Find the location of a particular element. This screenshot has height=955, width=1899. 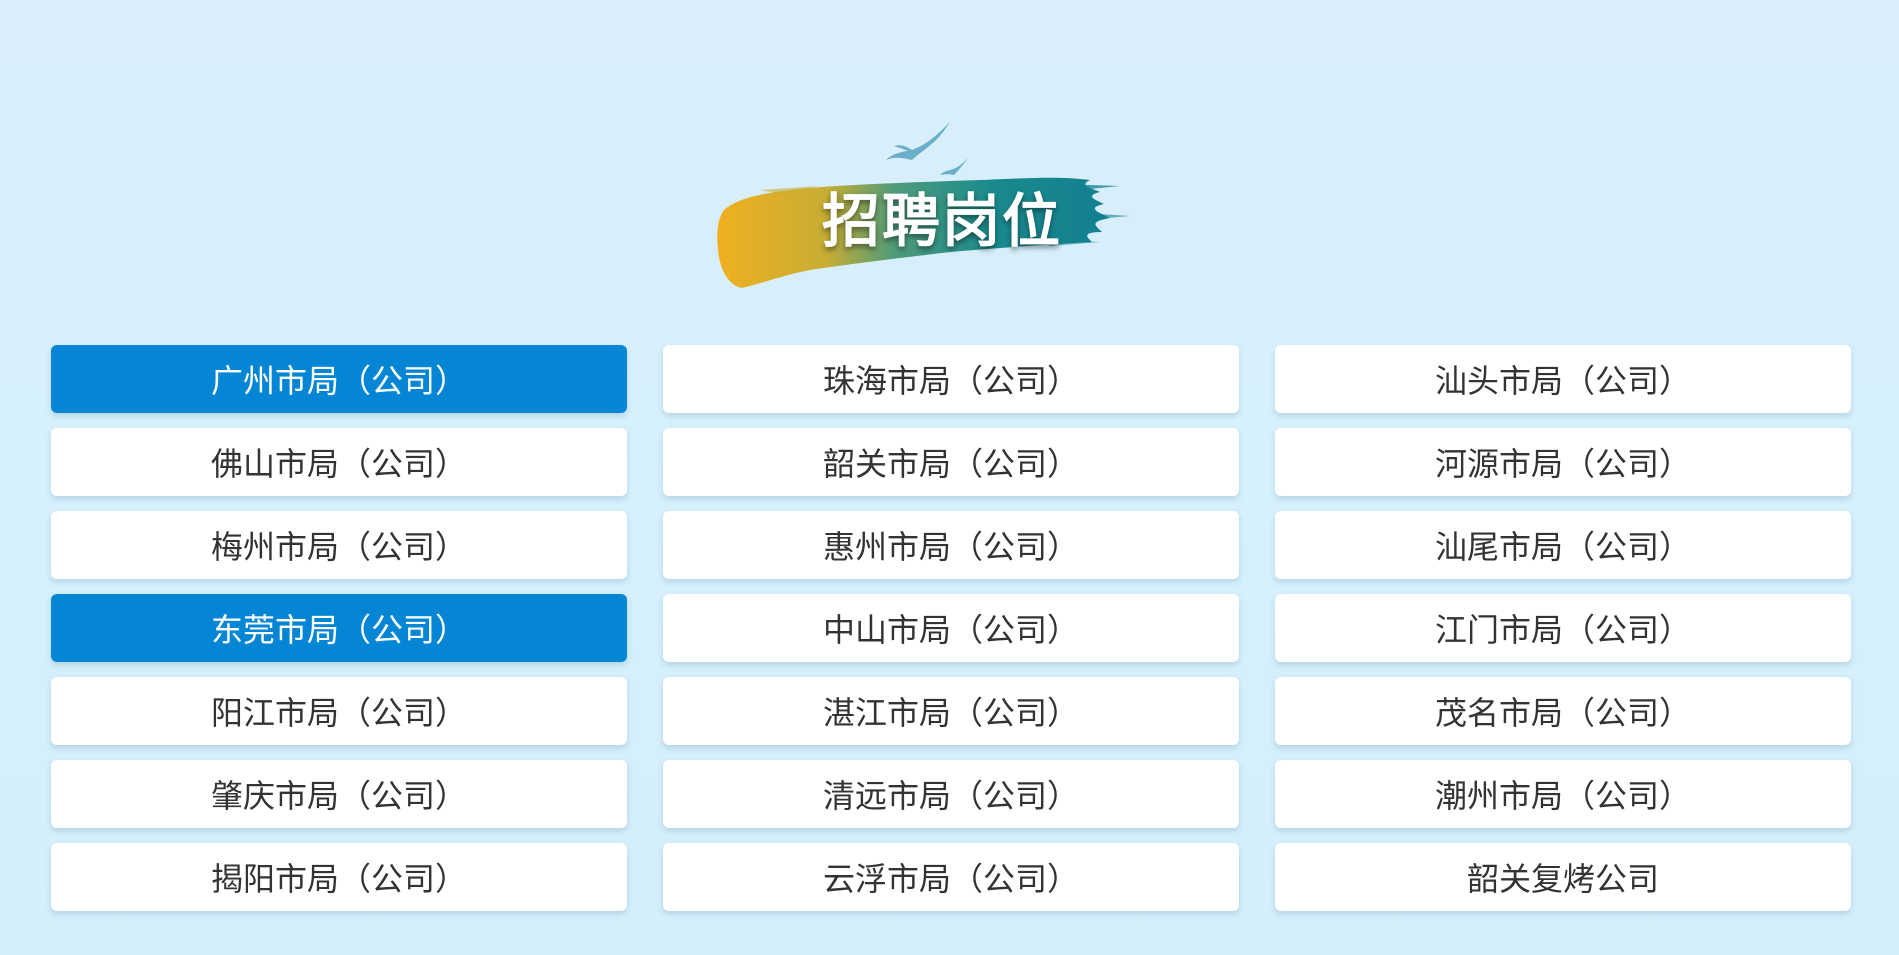

branch-button-dongguan: 东莞市局（公司） is located at coordinates (339, 628).